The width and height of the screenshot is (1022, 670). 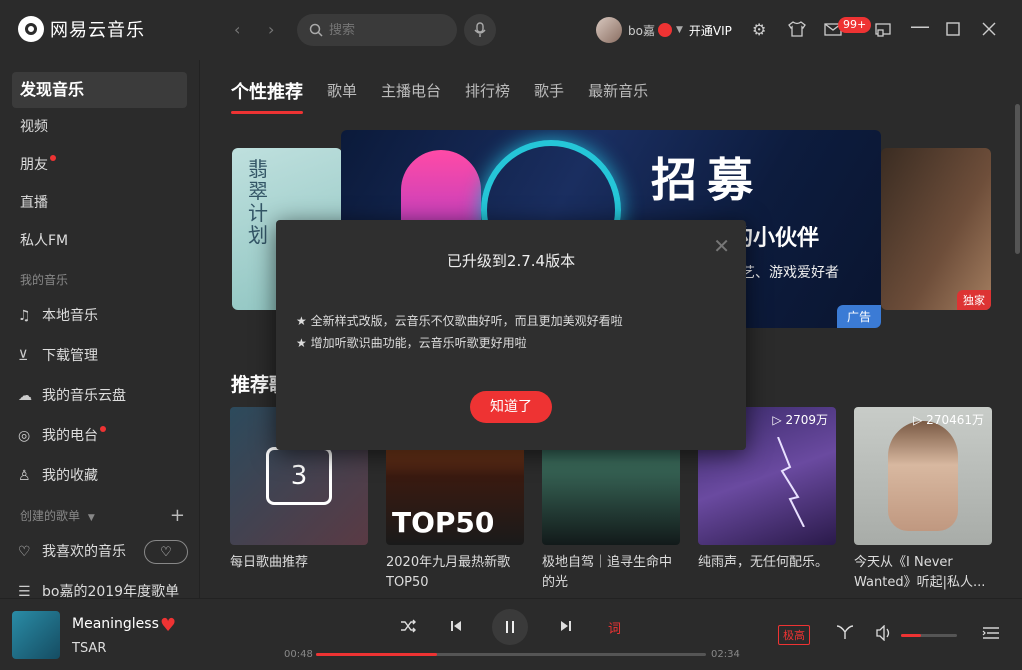 I want to click on sidebar-item-liked-music: ♡ 我喜欢的音乐 ♡, so click(x=99, y=552).